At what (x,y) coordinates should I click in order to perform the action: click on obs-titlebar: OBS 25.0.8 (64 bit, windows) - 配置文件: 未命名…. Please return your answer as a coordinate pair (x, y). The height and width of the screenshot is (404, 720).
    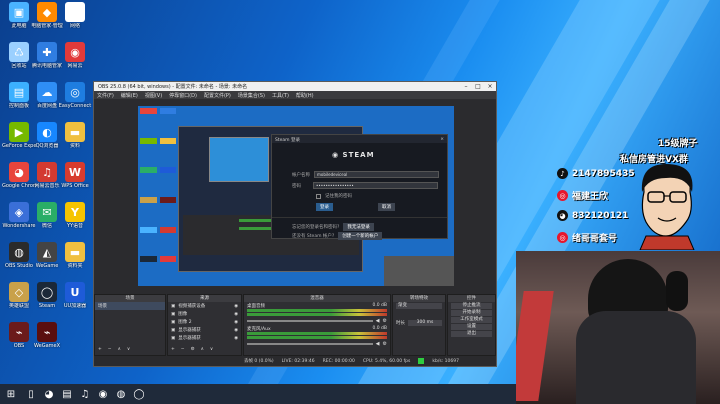
    Looking at the image, I should click on (295, 86).